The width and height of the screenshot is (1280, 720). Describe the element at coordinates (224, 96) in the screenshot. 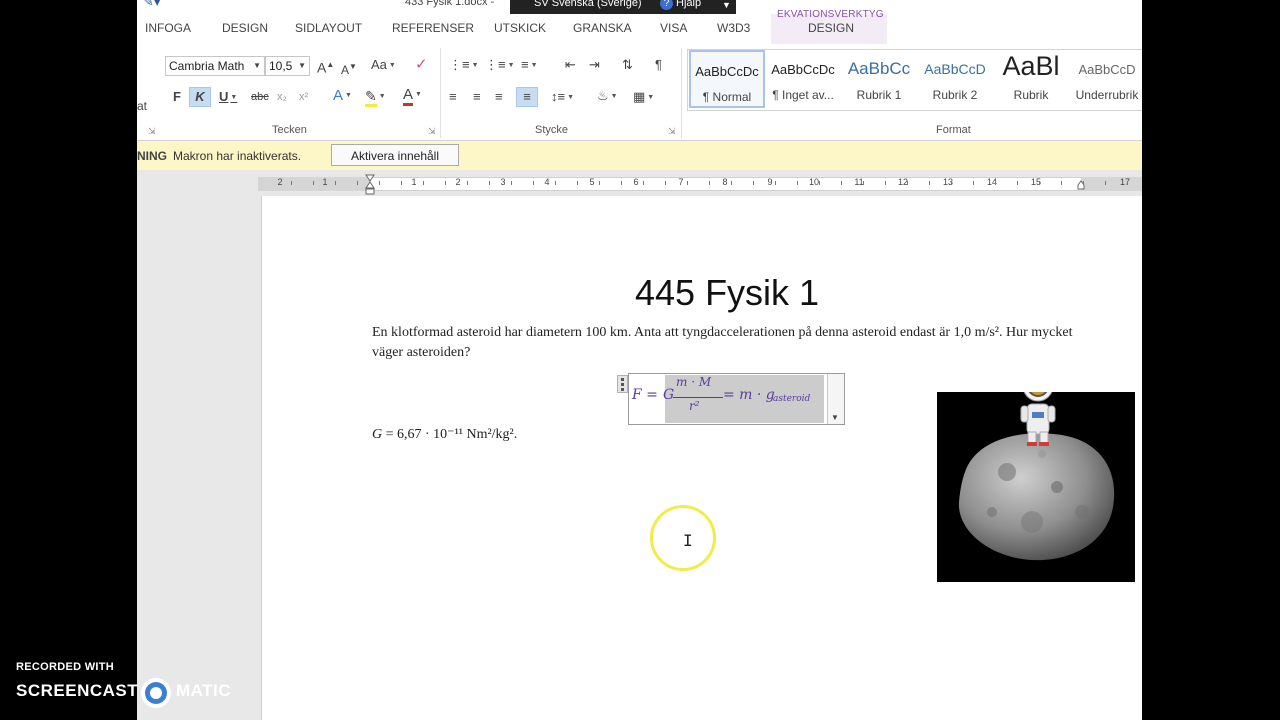

I see `underline-label: U` at that location.